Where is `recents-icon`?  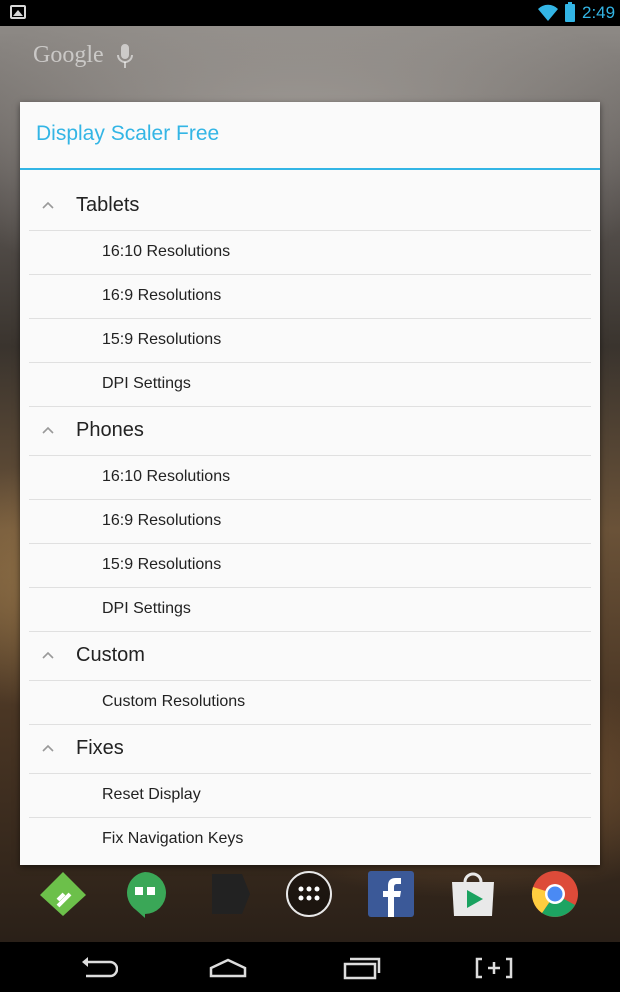
recents-icon is located at coordinates (362, 968).